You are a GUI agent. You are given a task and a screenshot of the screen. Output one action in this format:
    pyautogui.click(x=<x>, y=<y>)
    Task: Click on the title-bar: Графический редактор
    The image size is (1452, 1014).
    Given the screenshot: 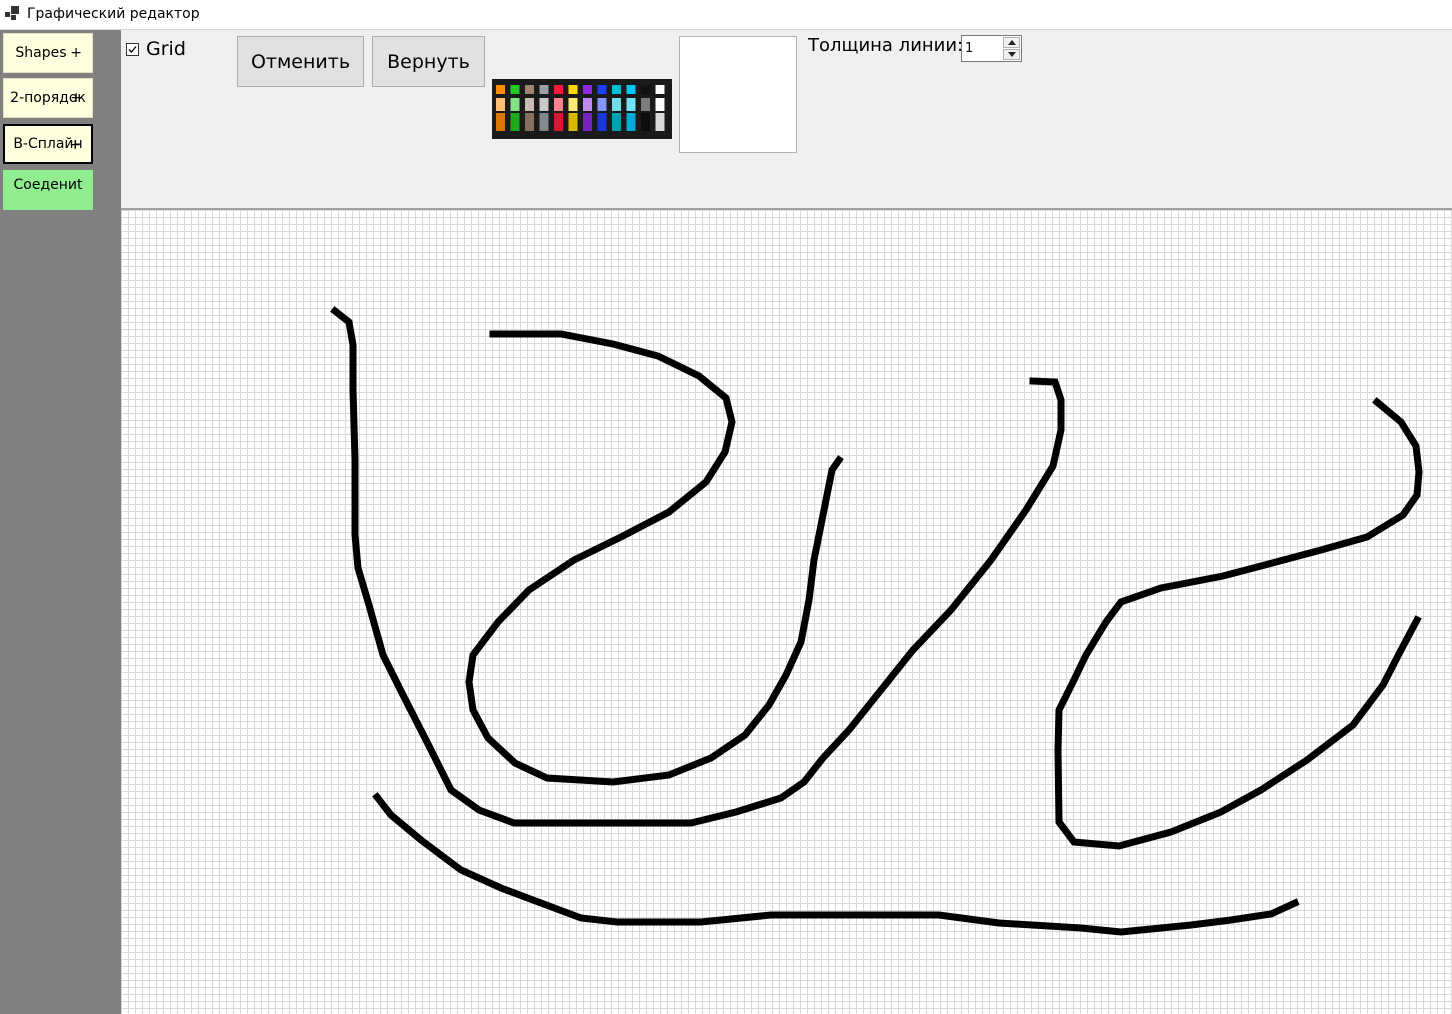 What is the action you would take?
    pyautogui.click(x=726, y=15)
    